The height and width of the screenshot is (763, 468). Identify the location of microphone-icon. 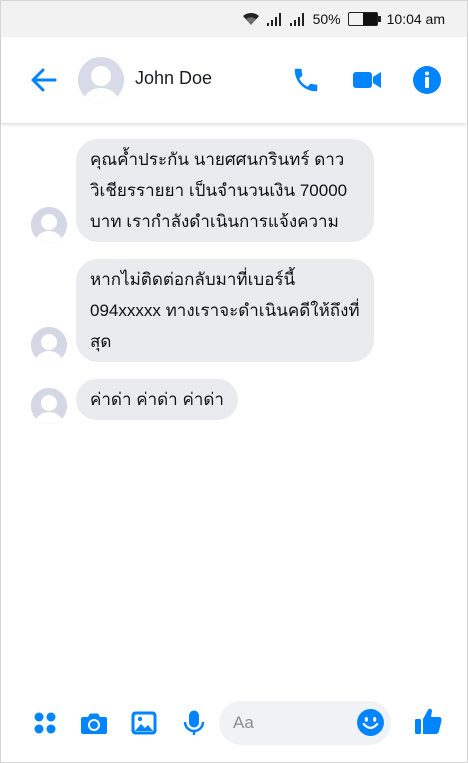
(194, 723).